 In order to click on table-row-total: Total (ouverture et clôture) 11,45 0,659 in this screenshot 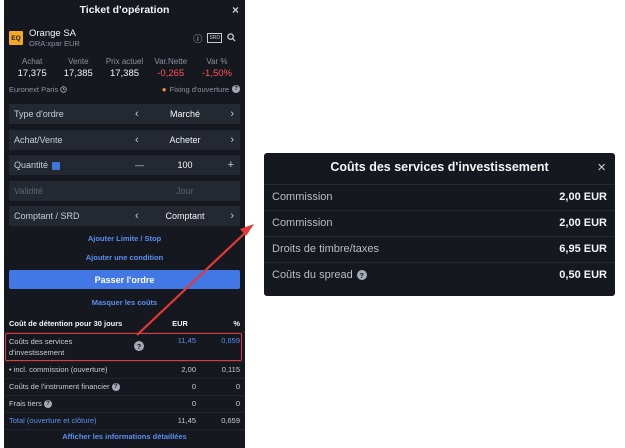, I will do `click(124, 421)`.